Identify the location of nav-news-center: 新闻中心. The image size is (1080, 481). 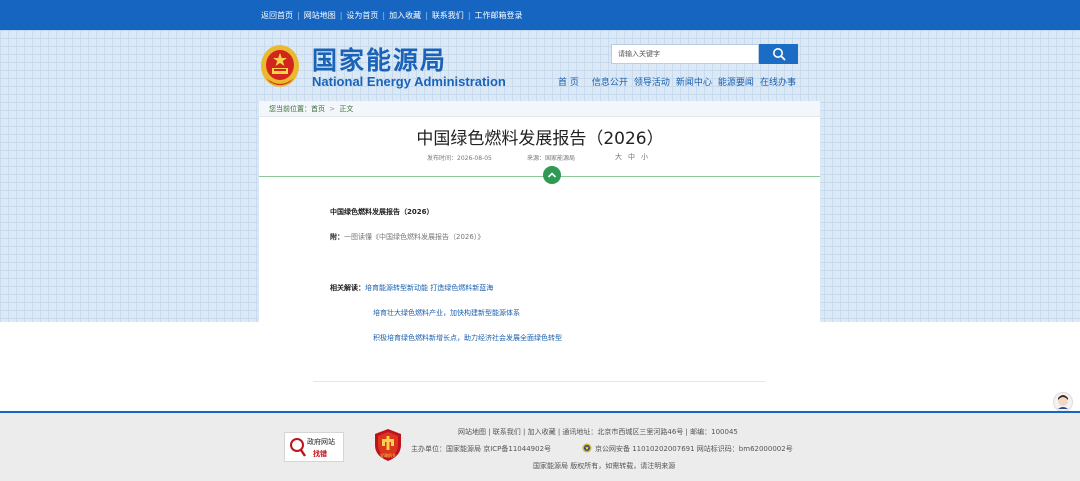
(694, 81).